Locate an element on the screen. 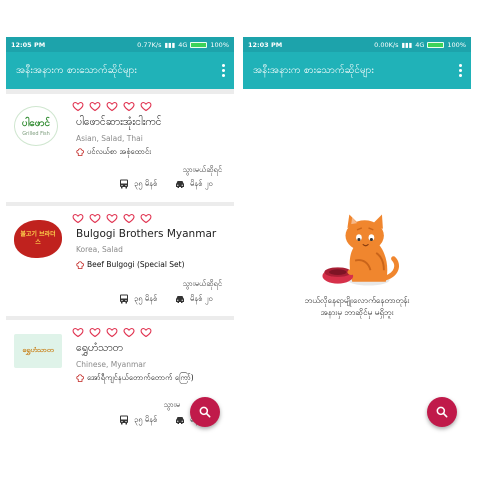 The image size is (480, 480). logo-text: ပါဖောင် is located at coordinates (36, 123).